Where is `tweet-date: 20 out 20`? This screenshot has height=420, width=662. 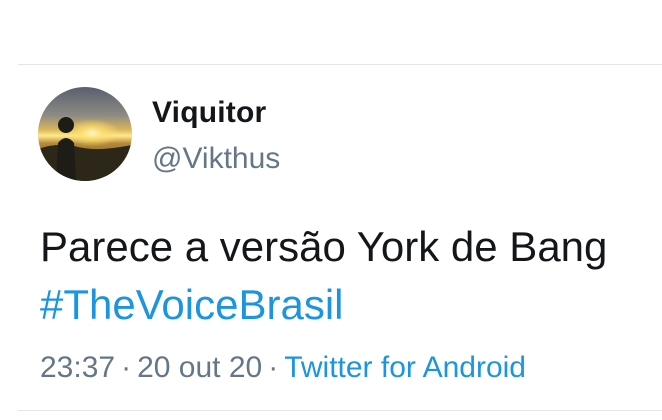 tweet-date: 20 out 20 is located at coordinates (199, 367).